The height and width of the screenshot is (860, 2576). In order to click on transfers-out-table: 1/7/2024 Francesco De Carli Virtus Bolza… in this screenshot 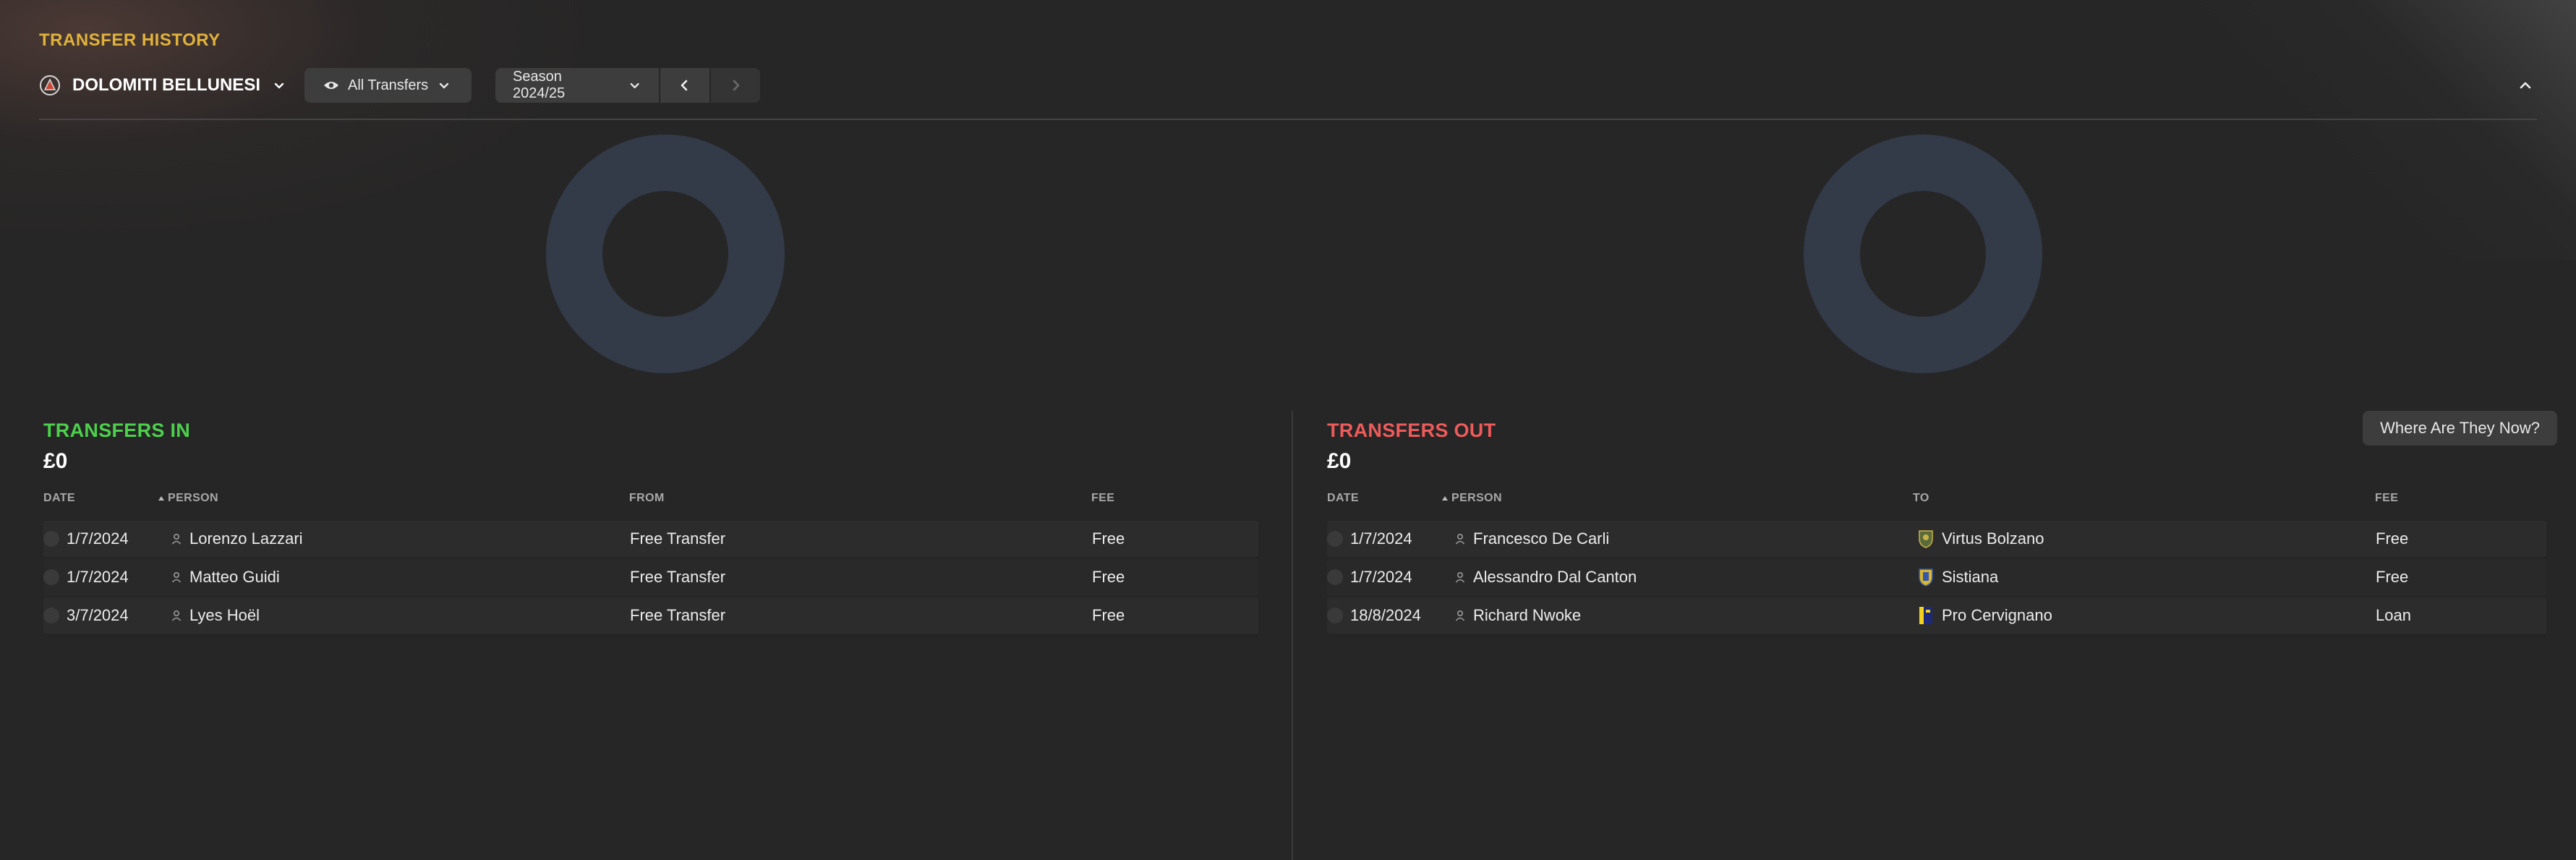, I will do `click(1936, 579)`.